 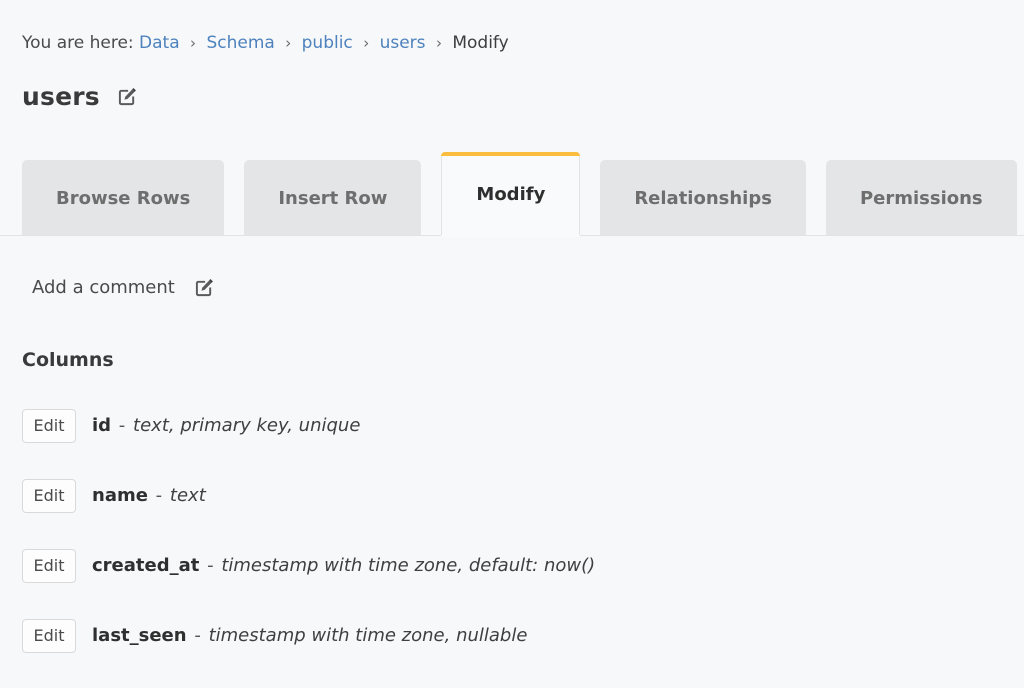 I want to click on tab-label: Modify, so click(x=511, y=194).